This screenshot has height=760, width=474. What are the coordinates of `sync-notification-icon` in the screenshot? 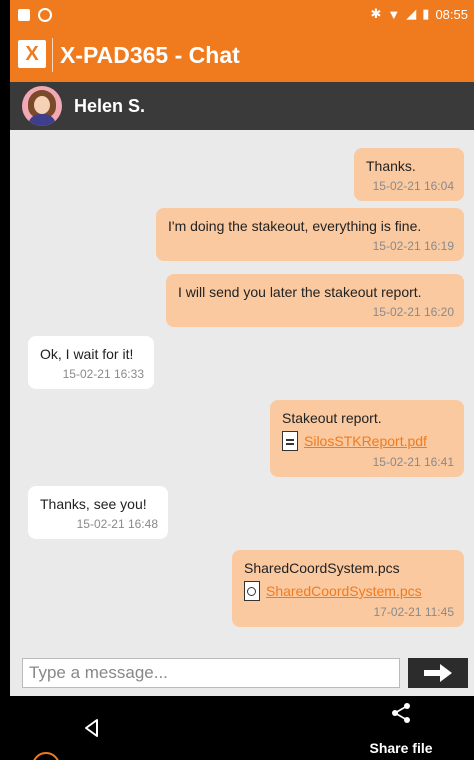 It's located at (45, 15).